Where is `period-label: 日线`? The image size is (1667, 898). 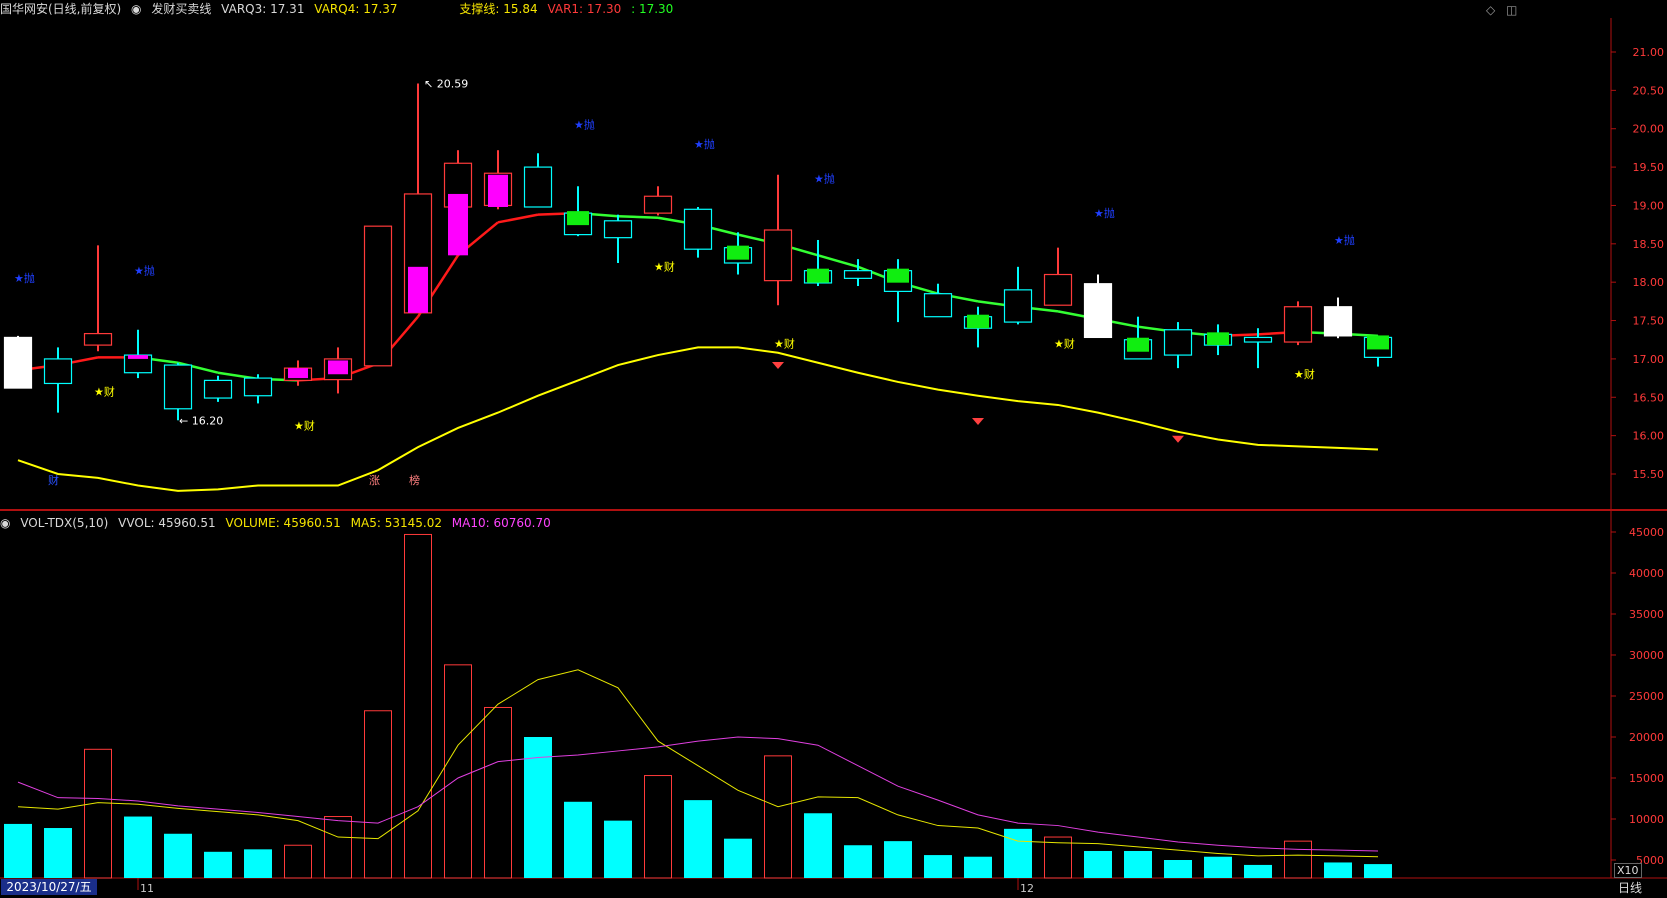
period-label: 日线 is located at coordinates (1630, 887).